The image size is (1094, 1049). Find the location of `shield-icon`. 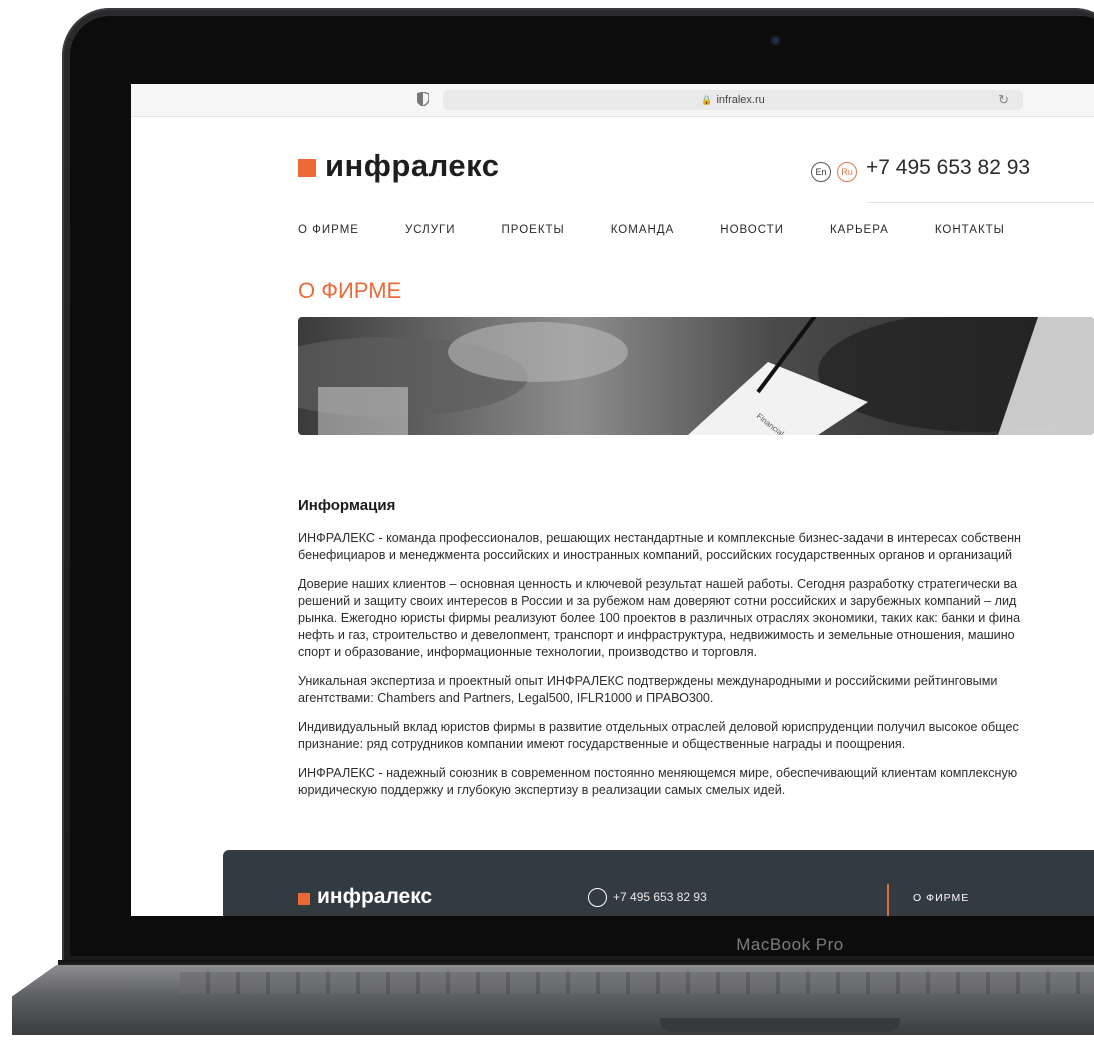

shield-icon is located at coordinates (423, 99).